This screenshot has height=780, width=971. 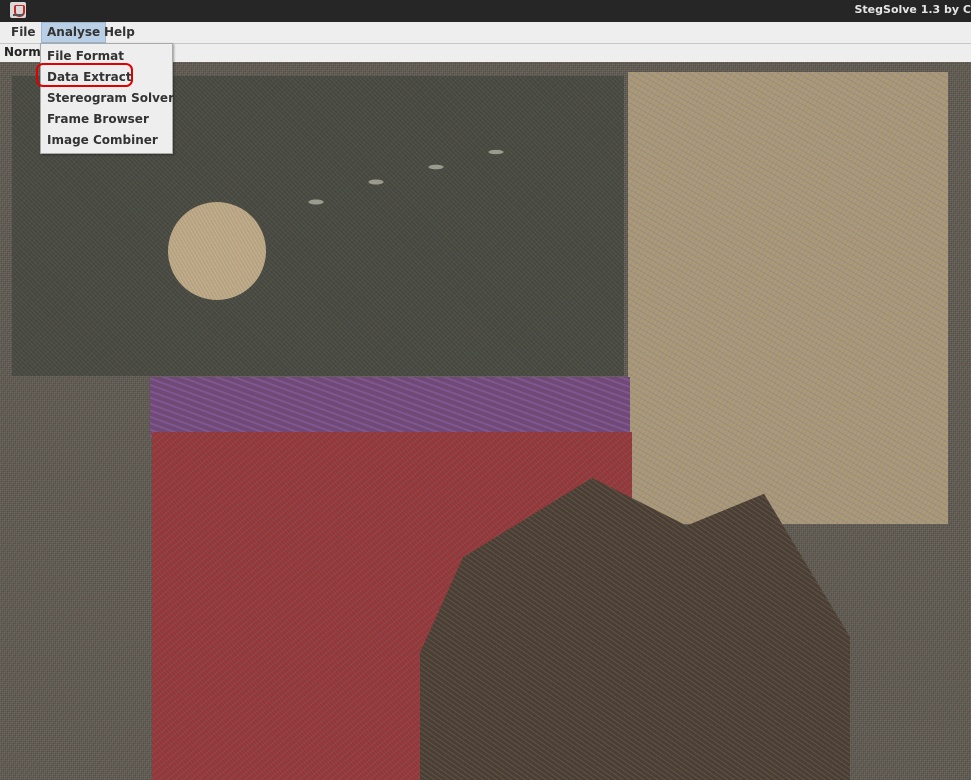 I want to click on image-region-water, so click(x=390, y=407).